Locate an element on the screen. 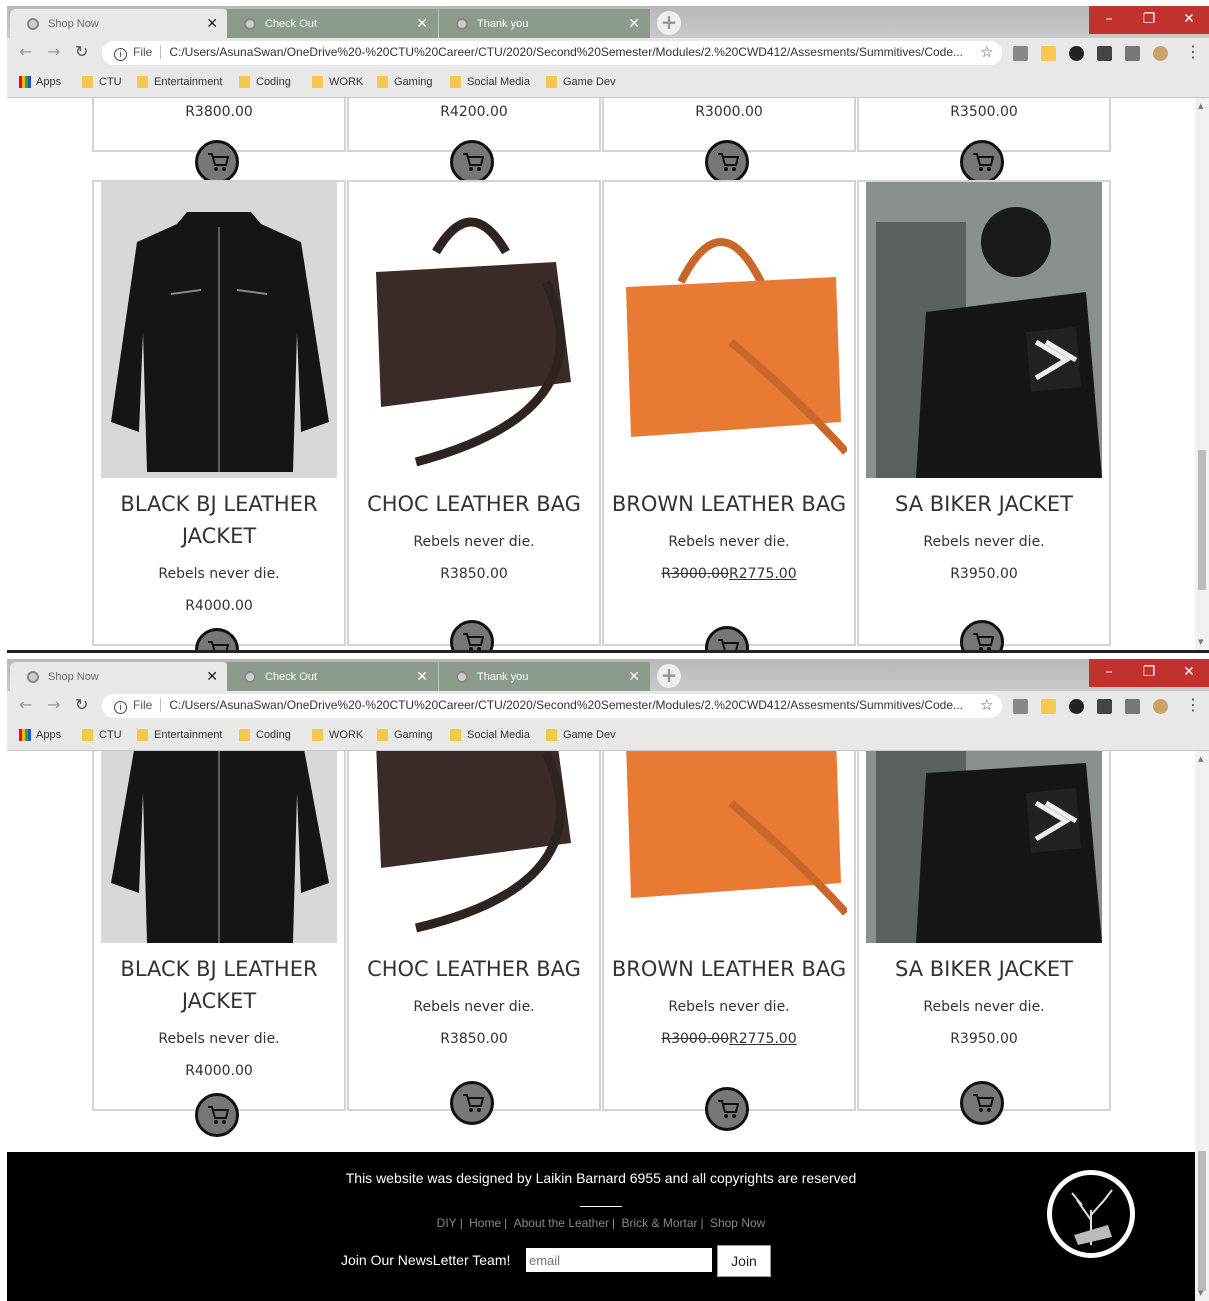  product-tagline: Rebels never die. is located at coordinates (729, 1007).